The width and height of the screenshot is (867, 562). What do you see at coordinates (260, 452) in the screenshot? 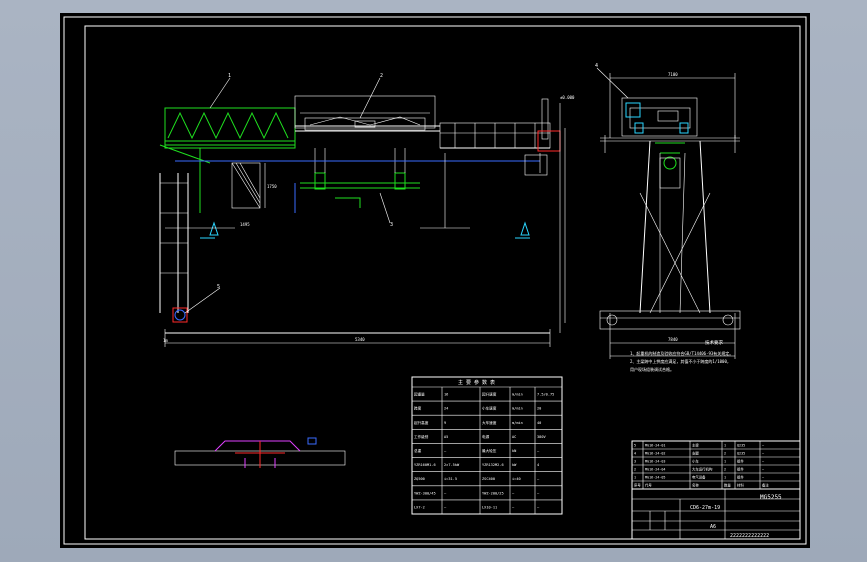
I see `detail-view` at bounding box center [260, 452].